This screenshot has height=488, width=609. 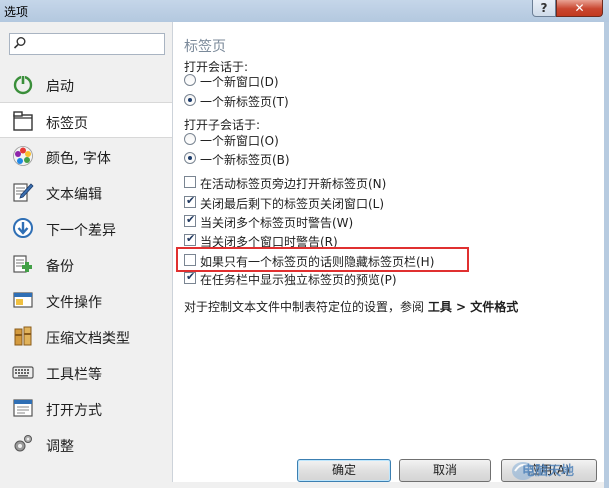 What do you see at coordinates (23, 121) in the screenshot?
I see `tab-page-icon` at bounding box center [23, 121].